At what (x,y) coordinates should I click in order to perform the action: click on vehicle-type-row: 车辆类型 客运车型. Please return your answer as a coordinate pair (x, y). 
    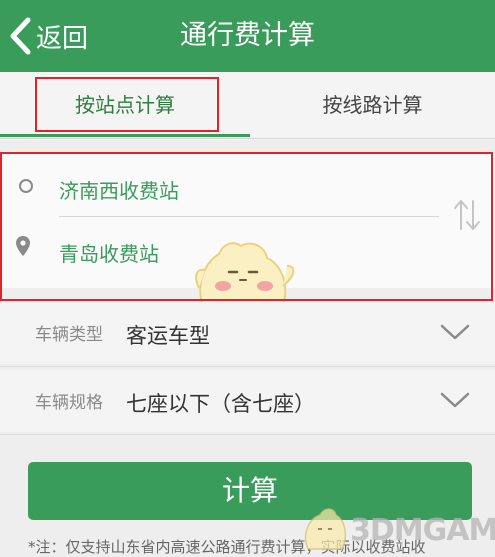
    Looking at the image, I should click on (247, 333).